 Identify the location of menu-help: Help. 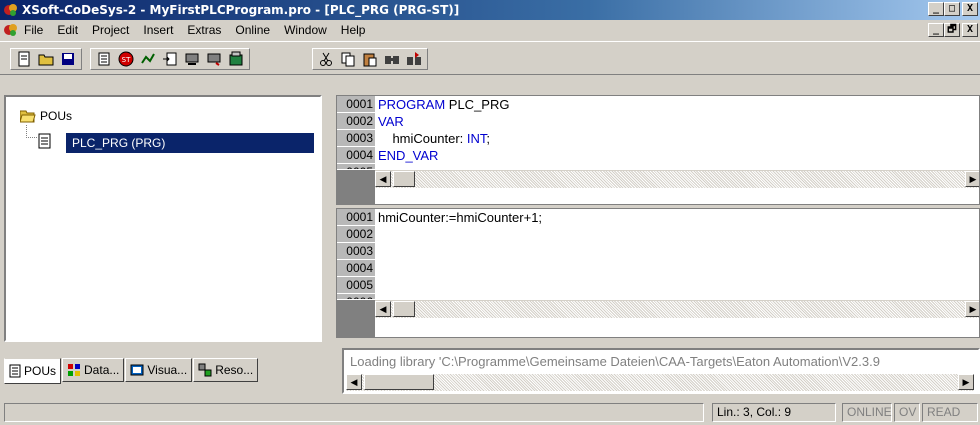
(353, 30).